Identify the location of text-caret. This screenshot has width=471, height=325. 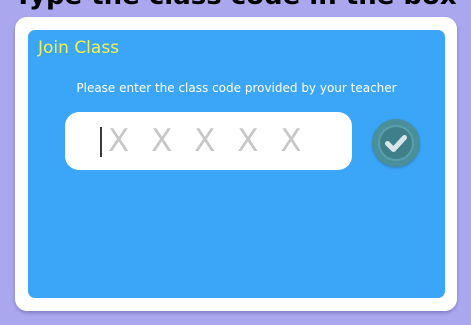
(101, 142).